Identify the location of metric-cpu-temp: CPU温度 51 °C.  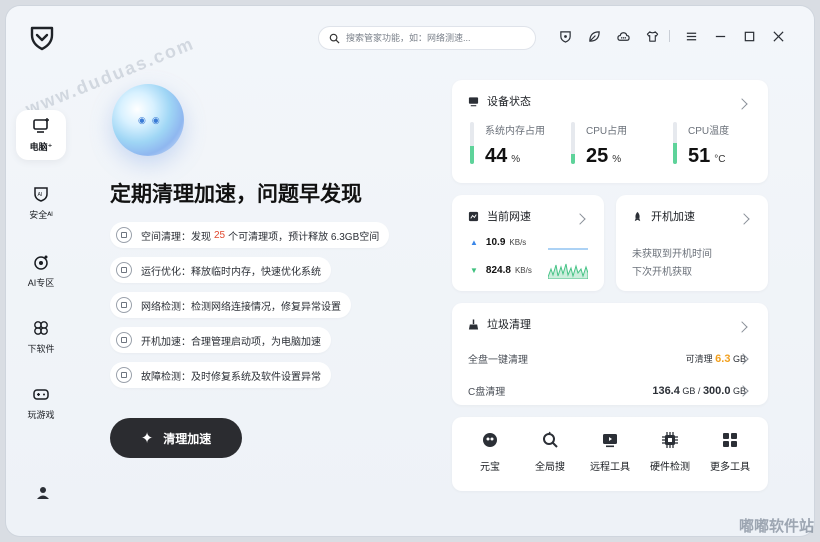
(701, 145).